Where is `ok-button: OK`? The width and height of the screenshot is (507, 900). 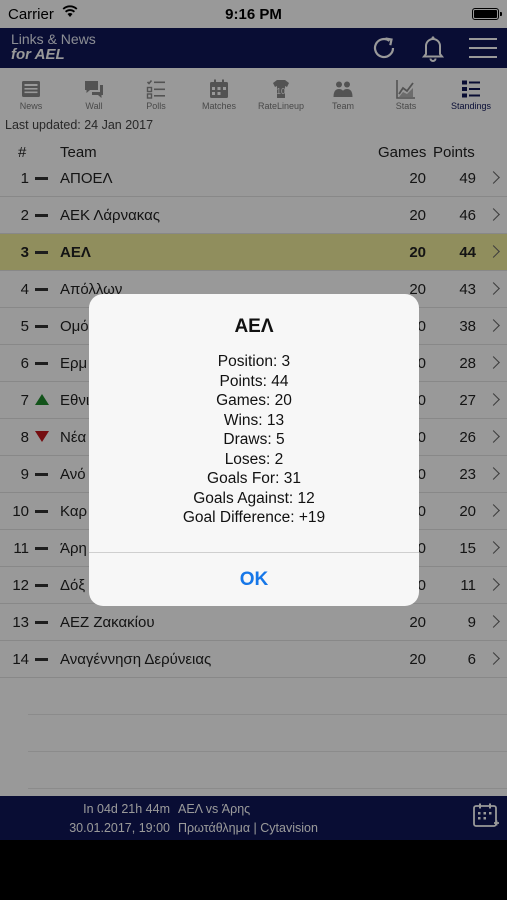
ok-button: OK is located at coordinates (254, 579).